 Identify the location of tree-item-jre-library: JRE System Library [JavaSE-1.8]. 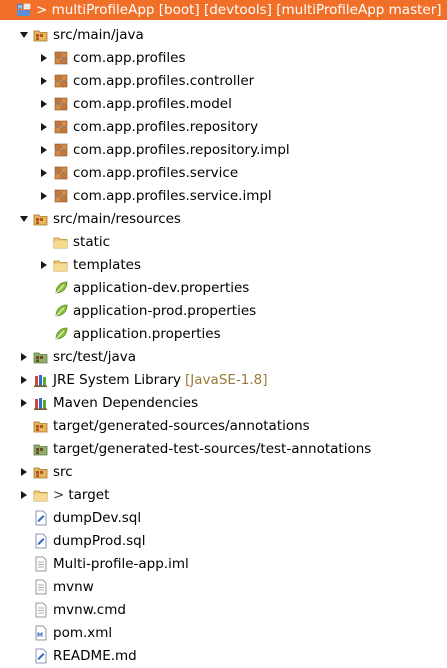
(223, 379).